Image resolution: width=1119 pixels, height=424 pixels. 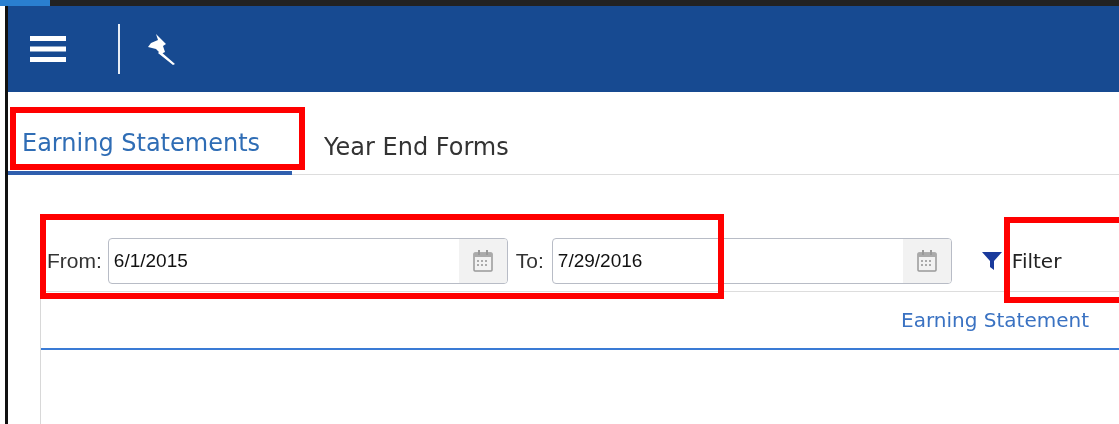 What do you see at coordinates (529, 261) in the screenshot?
I see `to-label: To:` at bounding box center [529, 261].